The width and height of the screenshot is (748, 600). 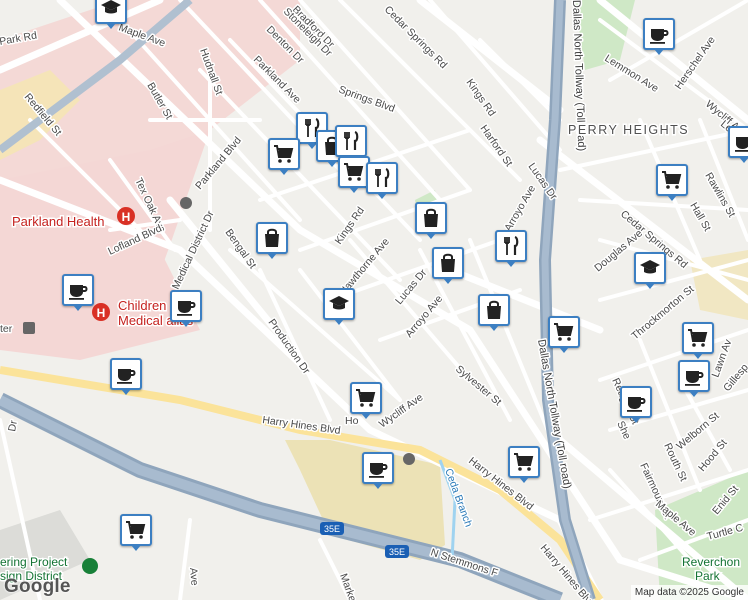 What do you see at coordinates (90, 566) in the screenshot?
I see `park-icon-engineering` at bounding box center [90, 566].